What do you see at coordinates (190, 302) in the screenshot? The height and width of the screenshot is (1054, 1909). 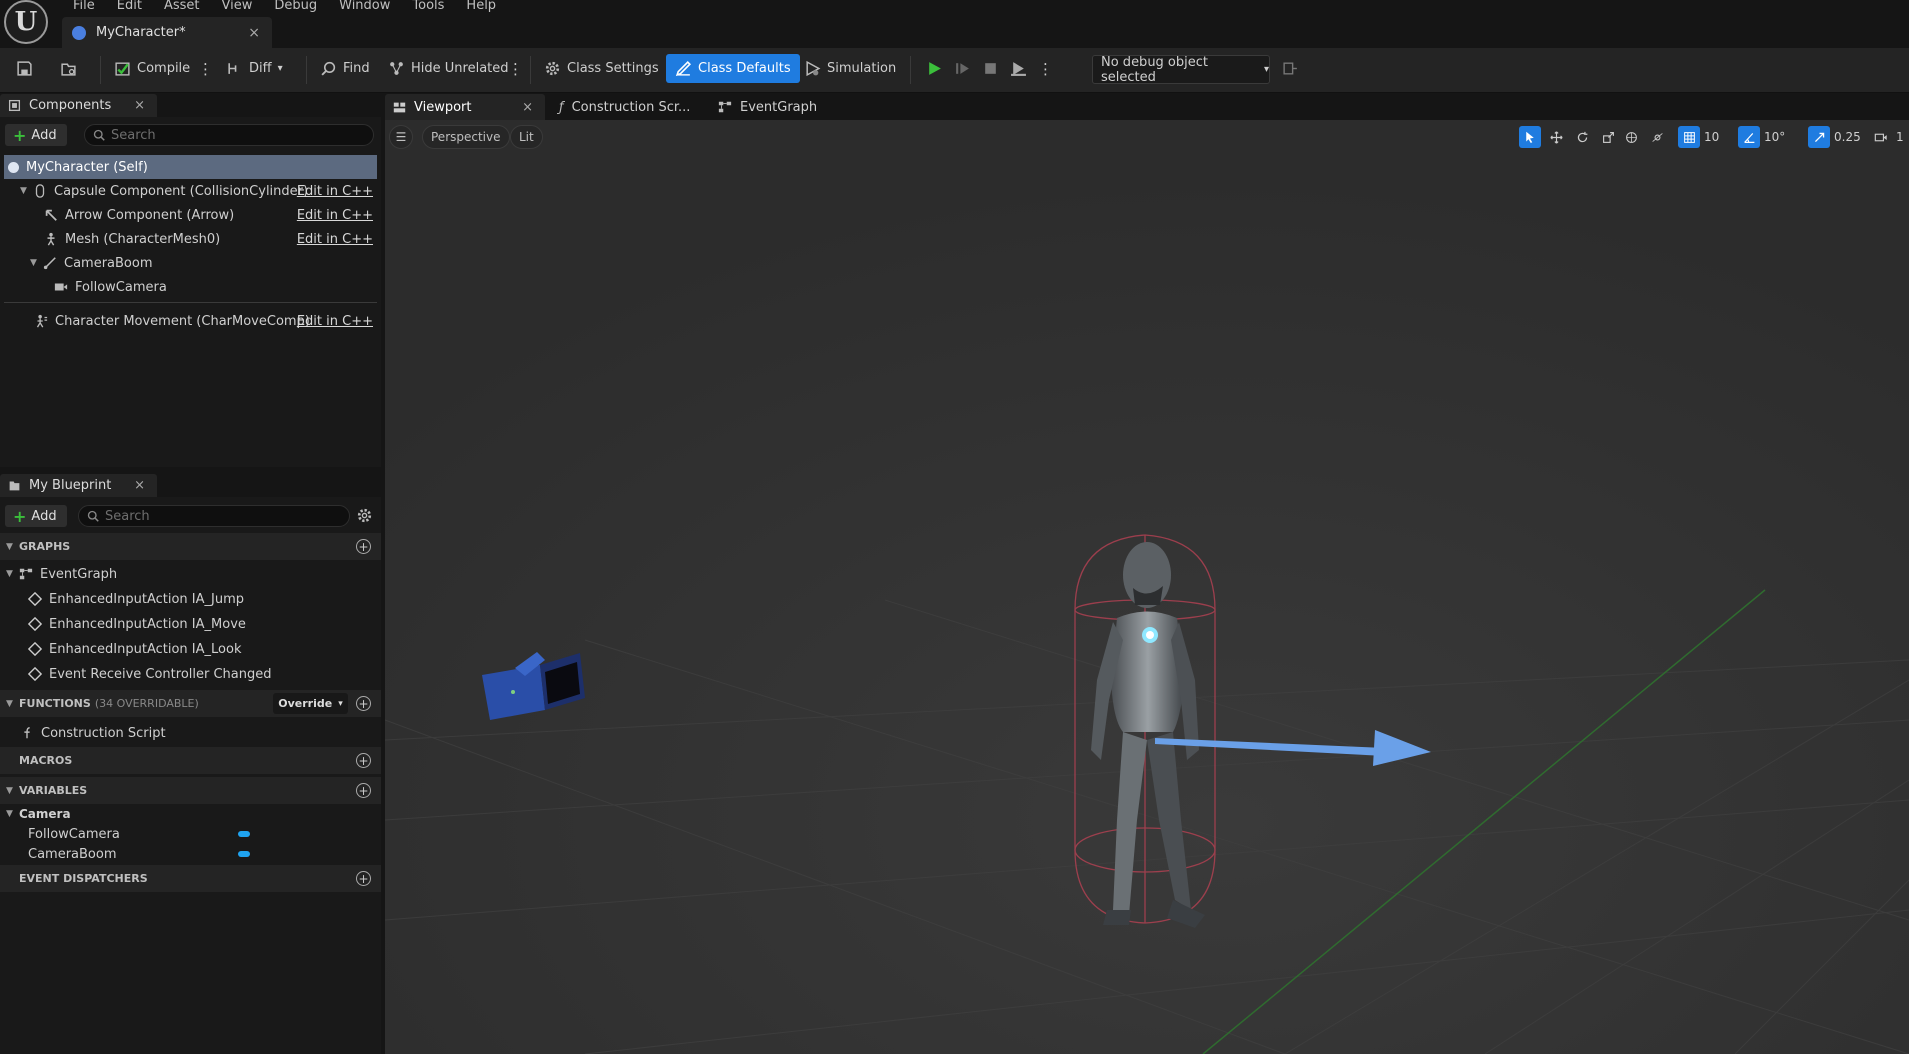 I see `divider` at bounding box center [190, 302].